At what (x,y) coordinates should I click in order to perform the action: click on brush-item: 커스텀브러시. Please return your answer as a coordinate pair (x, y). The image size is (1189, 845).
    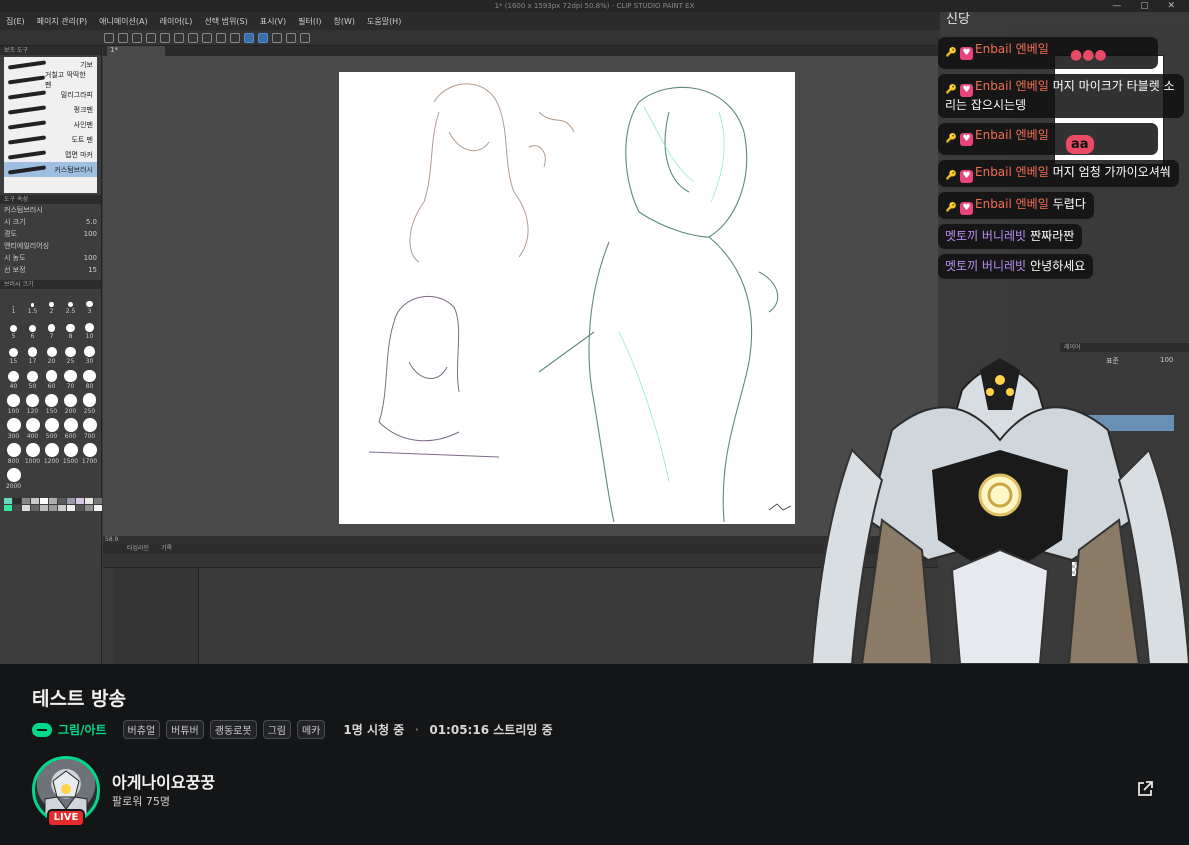
    Looking at the image, I should click on (50, 169).